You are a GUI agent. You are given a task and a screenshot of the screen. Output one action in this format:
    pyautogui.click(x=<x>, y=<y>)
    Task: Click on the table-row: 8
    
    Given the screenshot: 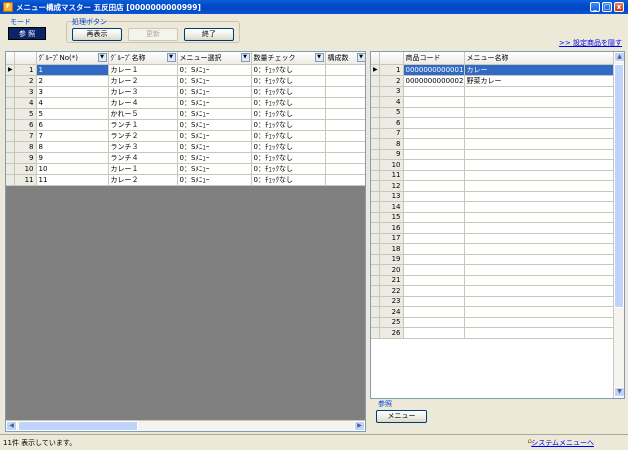 What is the action you would take?
    pyautogui.click(x=493, y=144)
    